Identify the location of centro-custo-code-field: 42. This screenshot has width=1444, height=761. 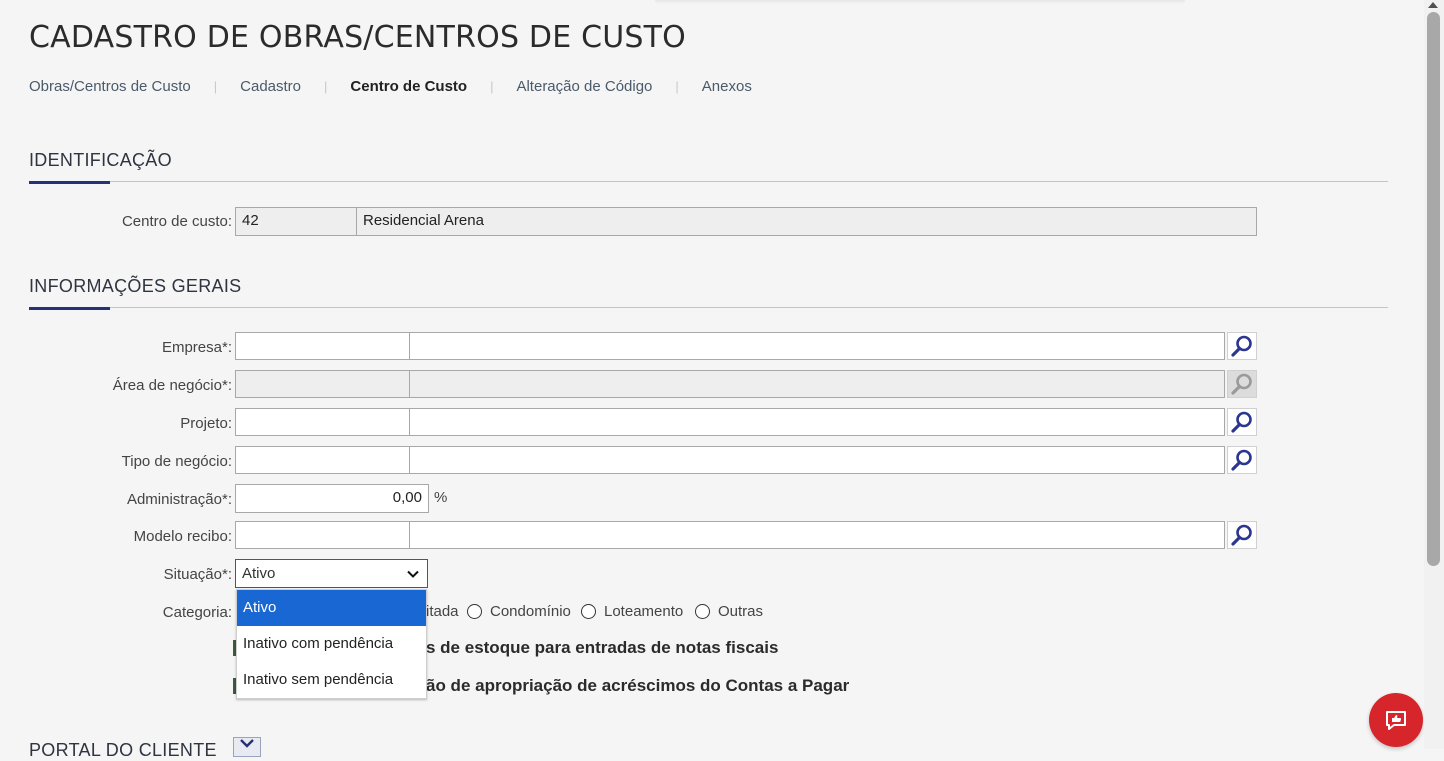
(296, 221).